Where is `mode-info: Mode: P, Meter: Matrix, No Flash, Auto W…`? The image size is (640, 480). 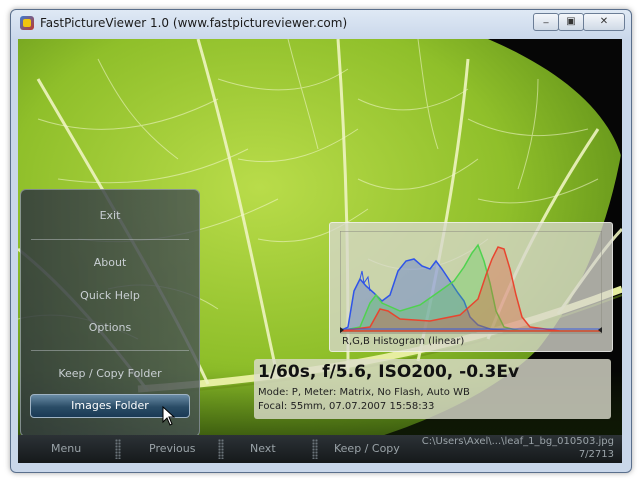 mode-info: Mode: P, Meter: Matrix, No Flash, Auto W… is located at coordinates (364, 392).